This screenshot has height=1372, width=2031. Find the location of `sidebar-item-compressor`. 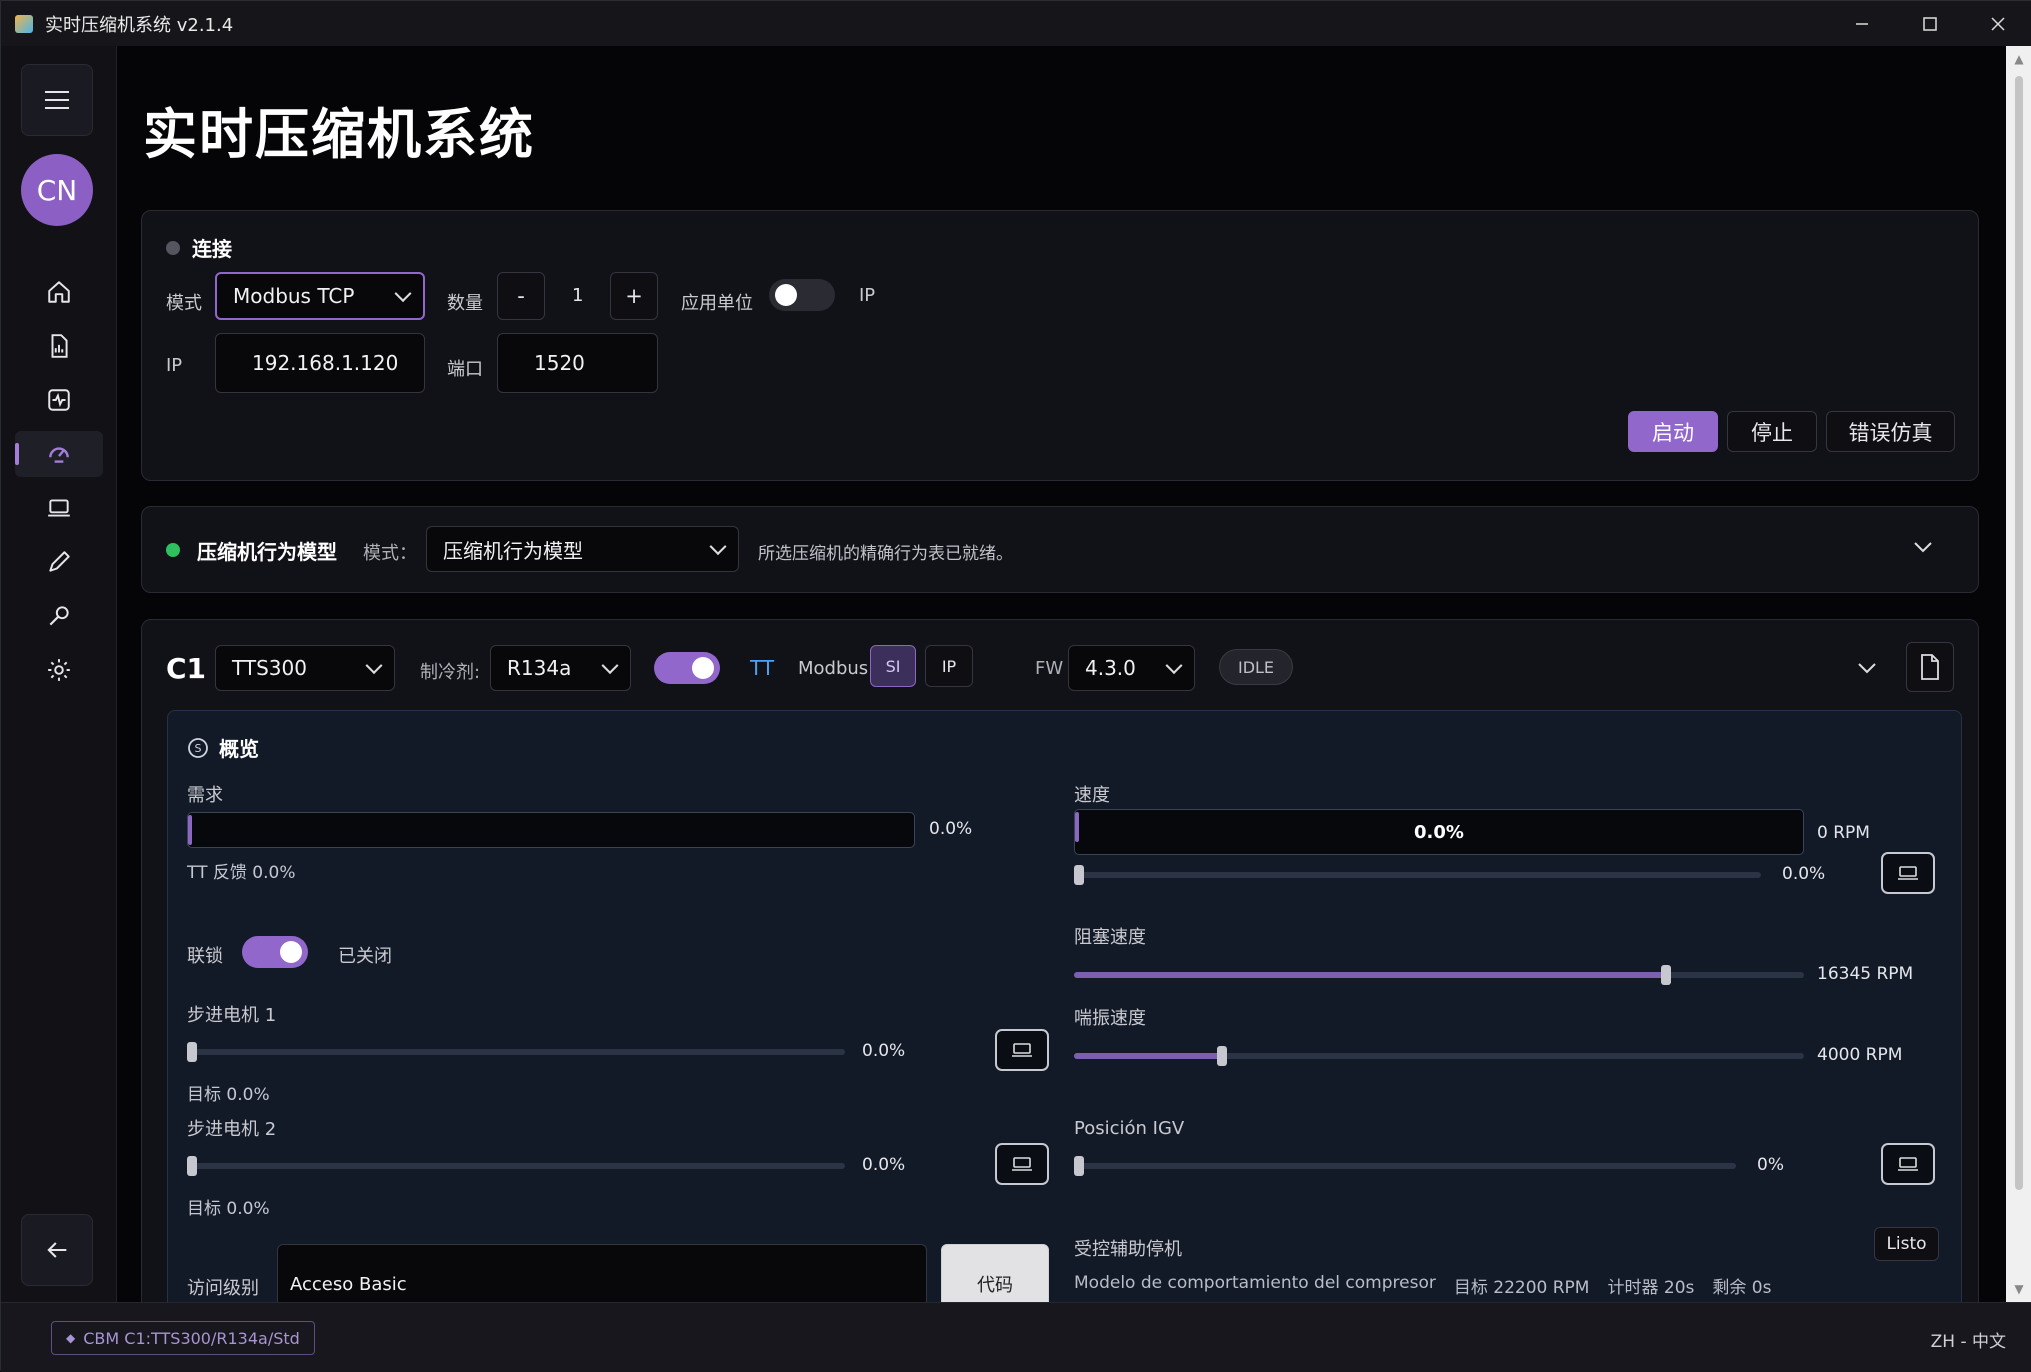

sidebar-item-compressor is located at coordinates (59, 454).